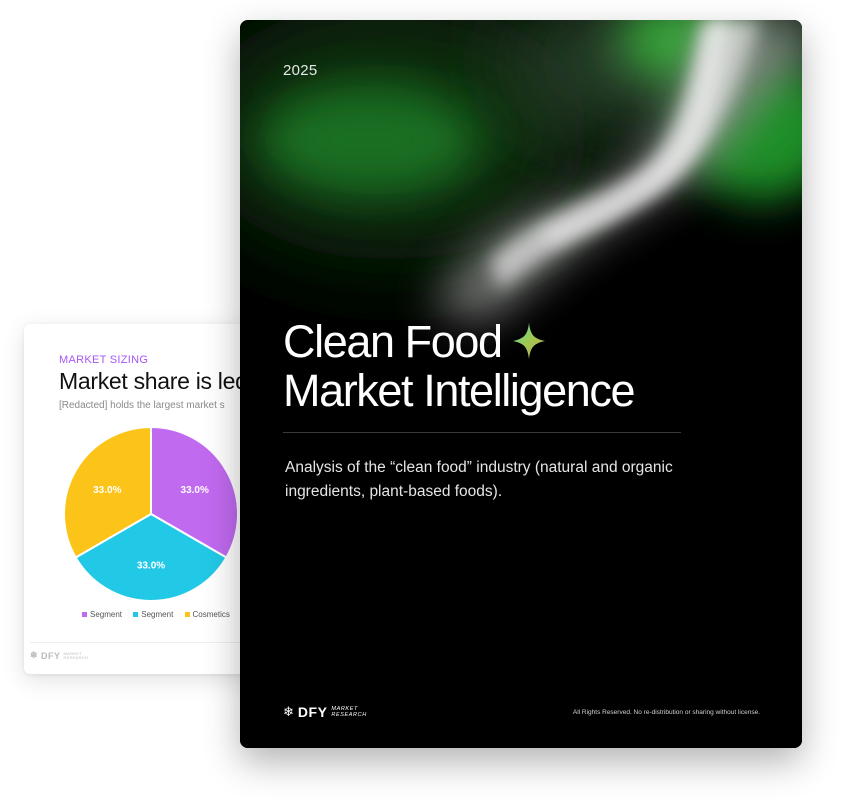  I want to click on title-line-2: Market Intelligence, so click(459, 390).